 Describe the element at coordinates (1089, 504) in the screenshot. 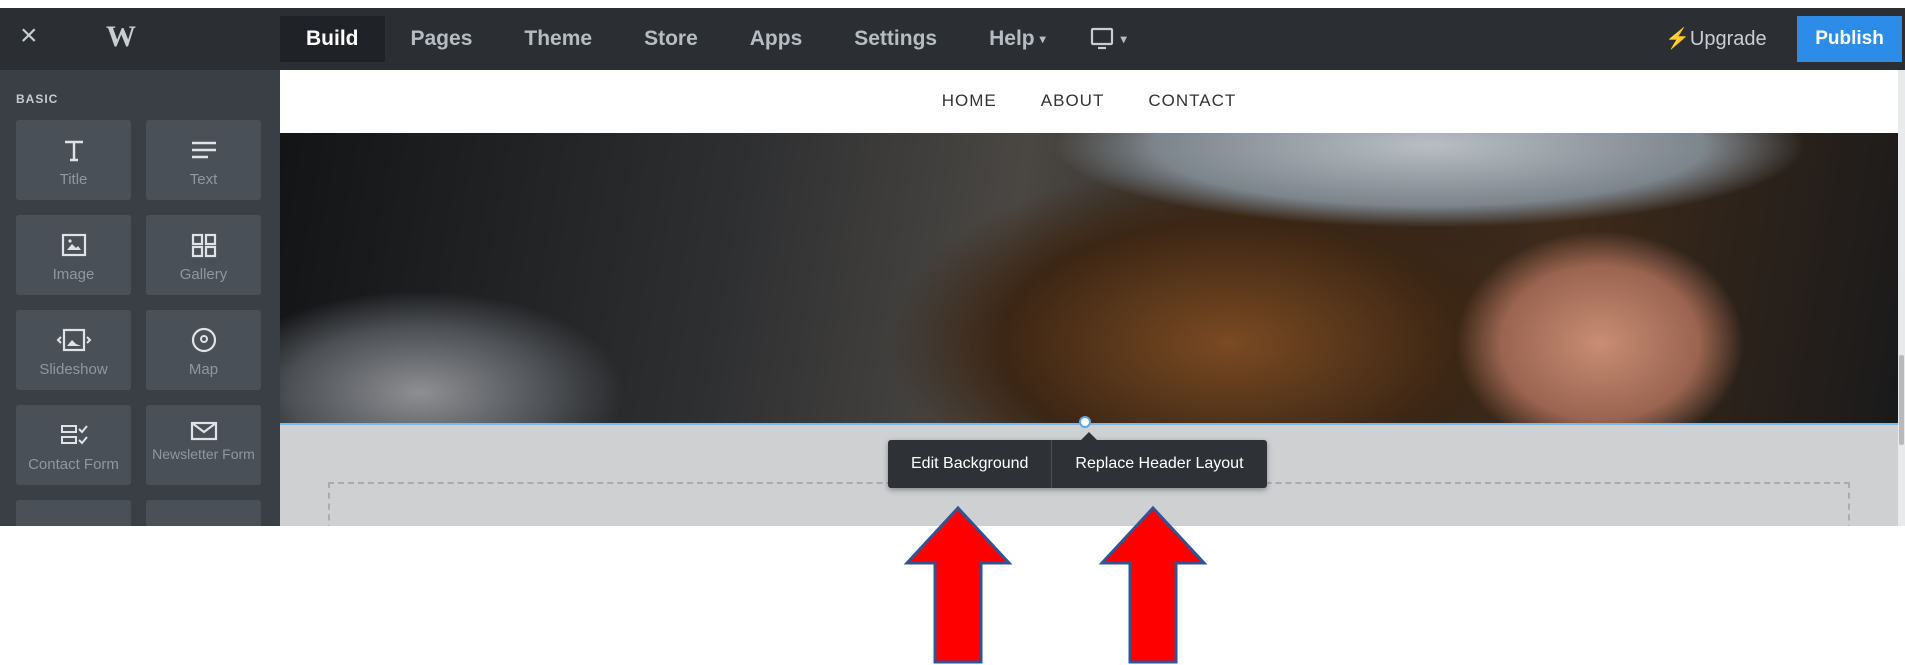

I see `drop-zone` at that location.